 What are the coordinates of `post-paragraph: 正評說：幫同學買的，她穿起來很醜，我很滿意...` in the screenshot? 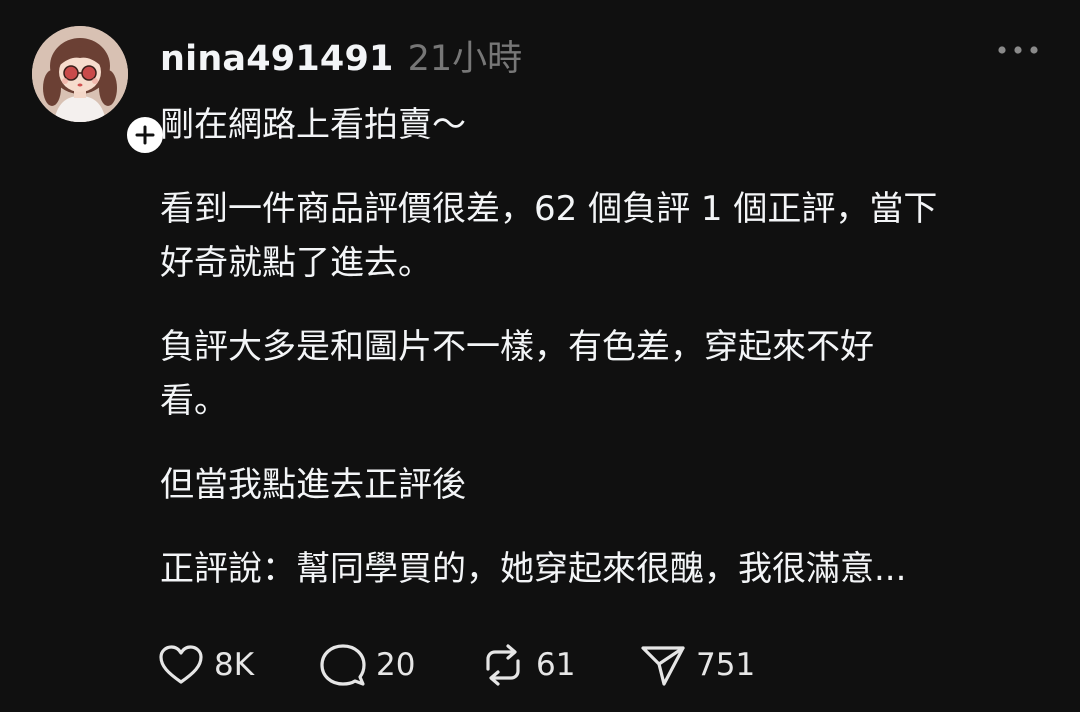 It's located at (605, 569).